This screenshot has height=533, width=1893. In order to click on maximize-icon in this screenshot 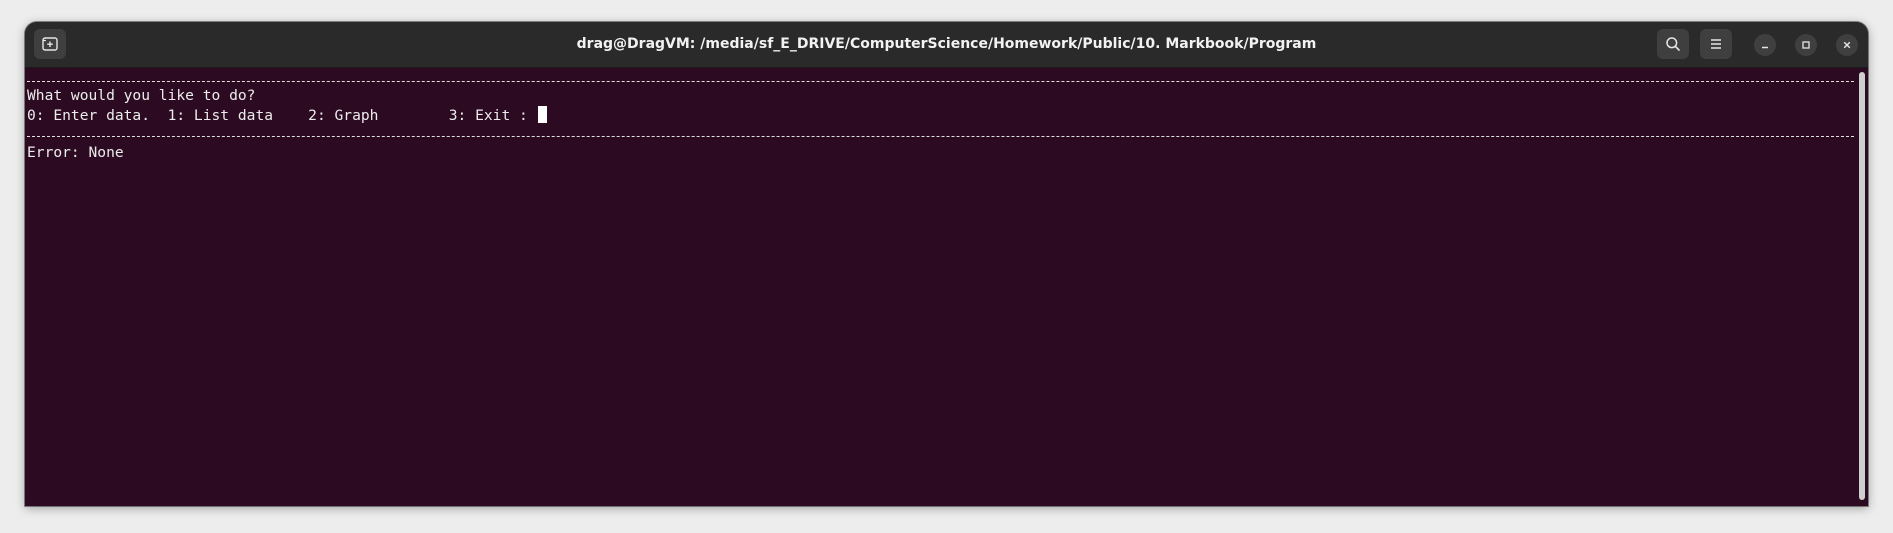, I will do `click(1806, 45)`.